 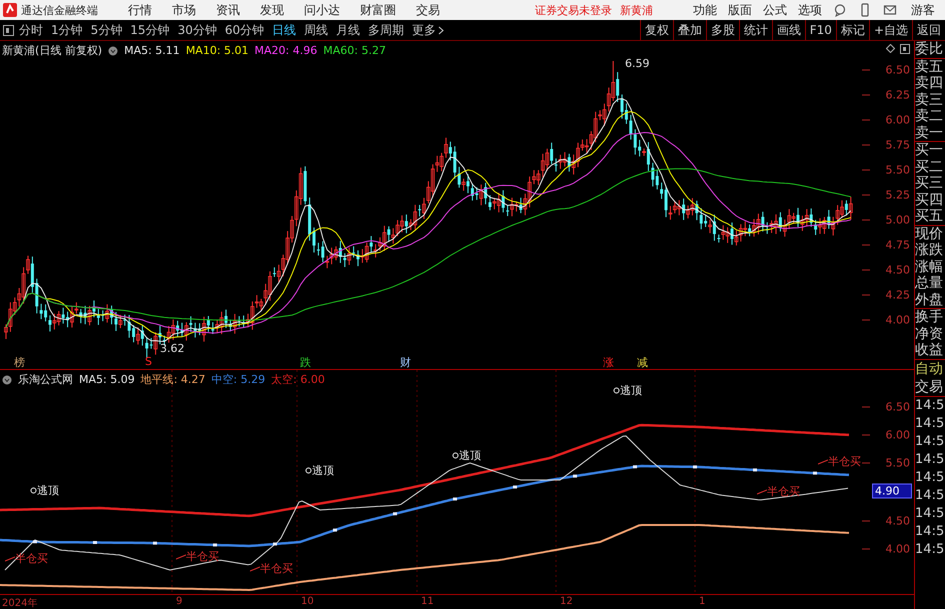 I want to click on toolbar-button: 统计, so click(x=755, y=30).